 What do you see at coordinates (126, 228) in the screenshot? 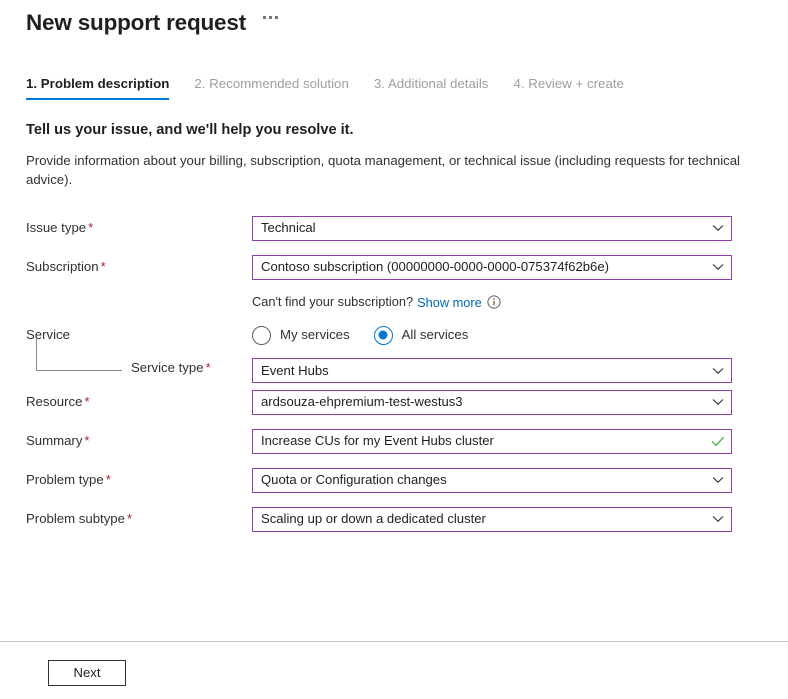
I see `issue-type-label: Issue type *` at bounding box center [126, 228].